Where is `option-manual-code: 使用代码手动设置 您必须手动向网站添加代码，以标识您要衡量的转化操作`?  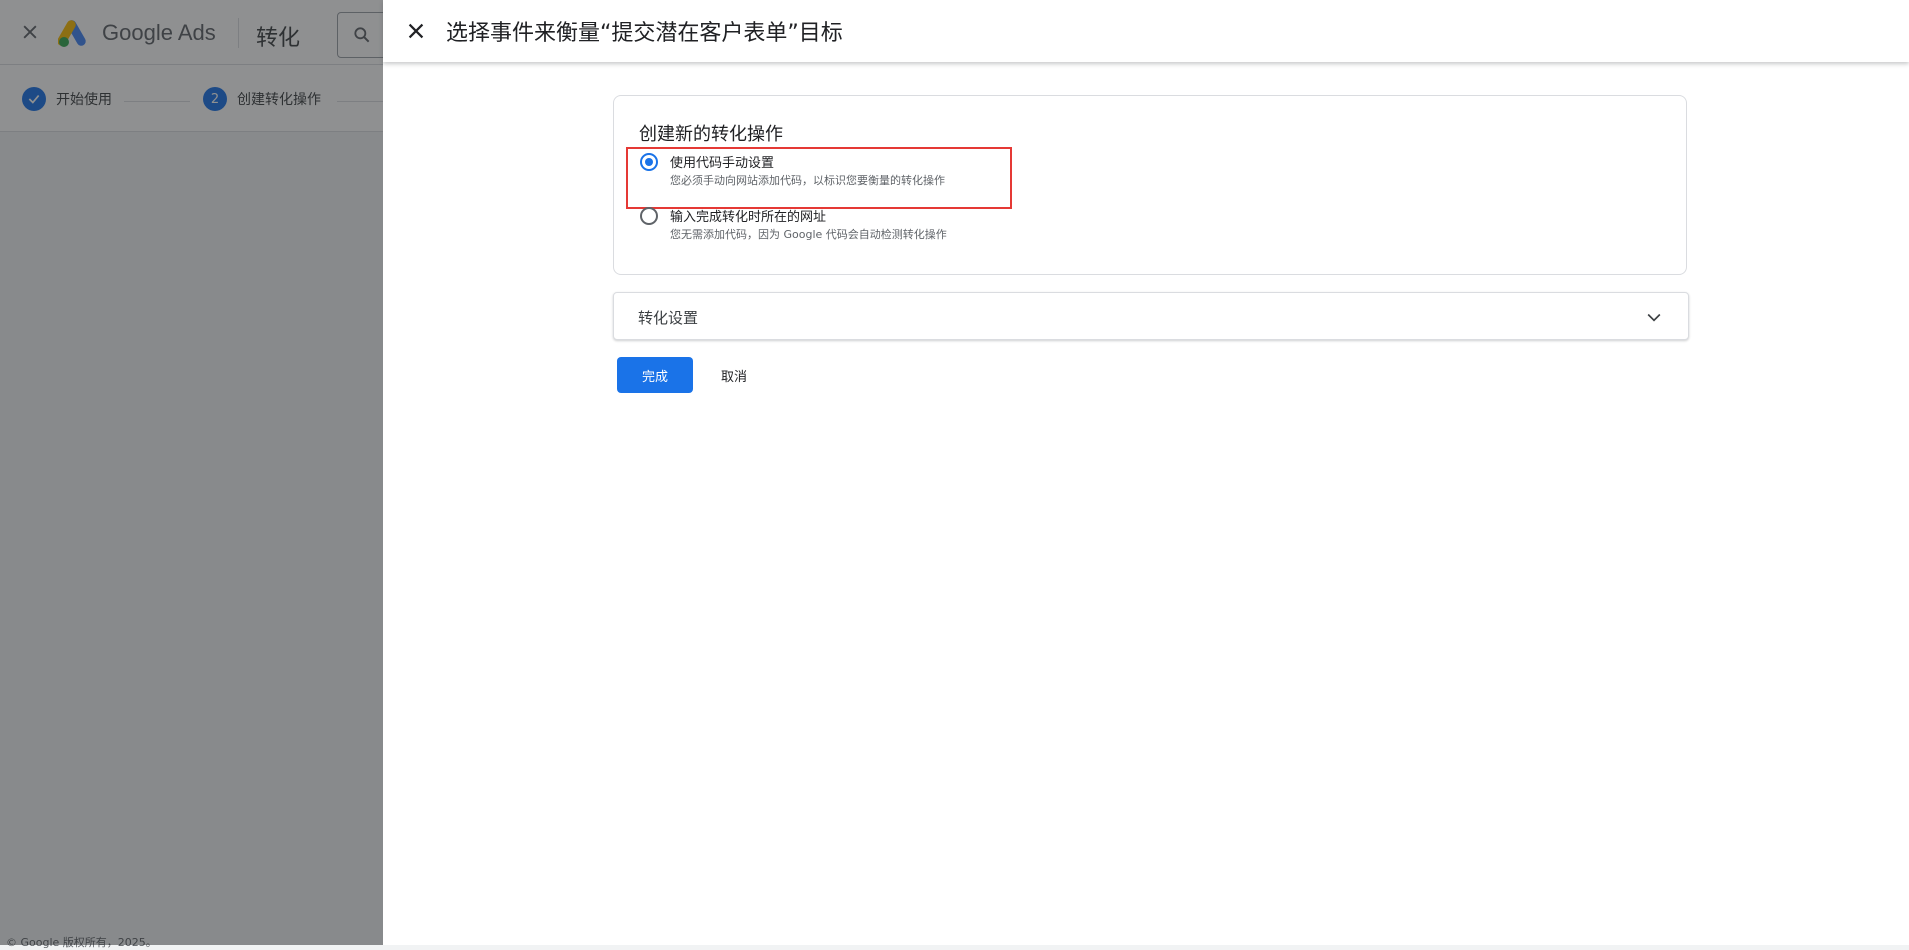 option-manual-code: 使用代码手动设置 您必须手动向网站添加代码，以标识您要衡量的转化操作 is located at coordinates (833, 176).